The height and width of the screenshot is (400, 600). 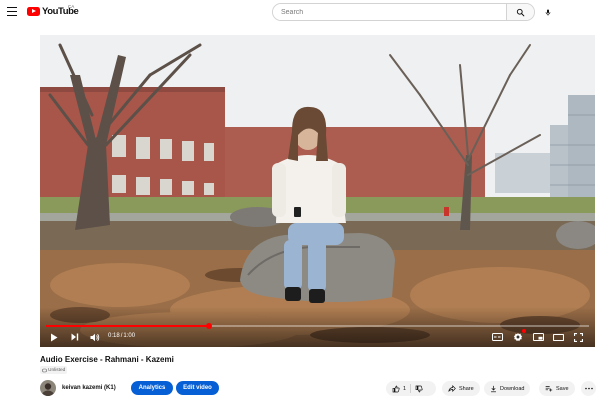 I want to click on search-input, so click(x=389, y=12).